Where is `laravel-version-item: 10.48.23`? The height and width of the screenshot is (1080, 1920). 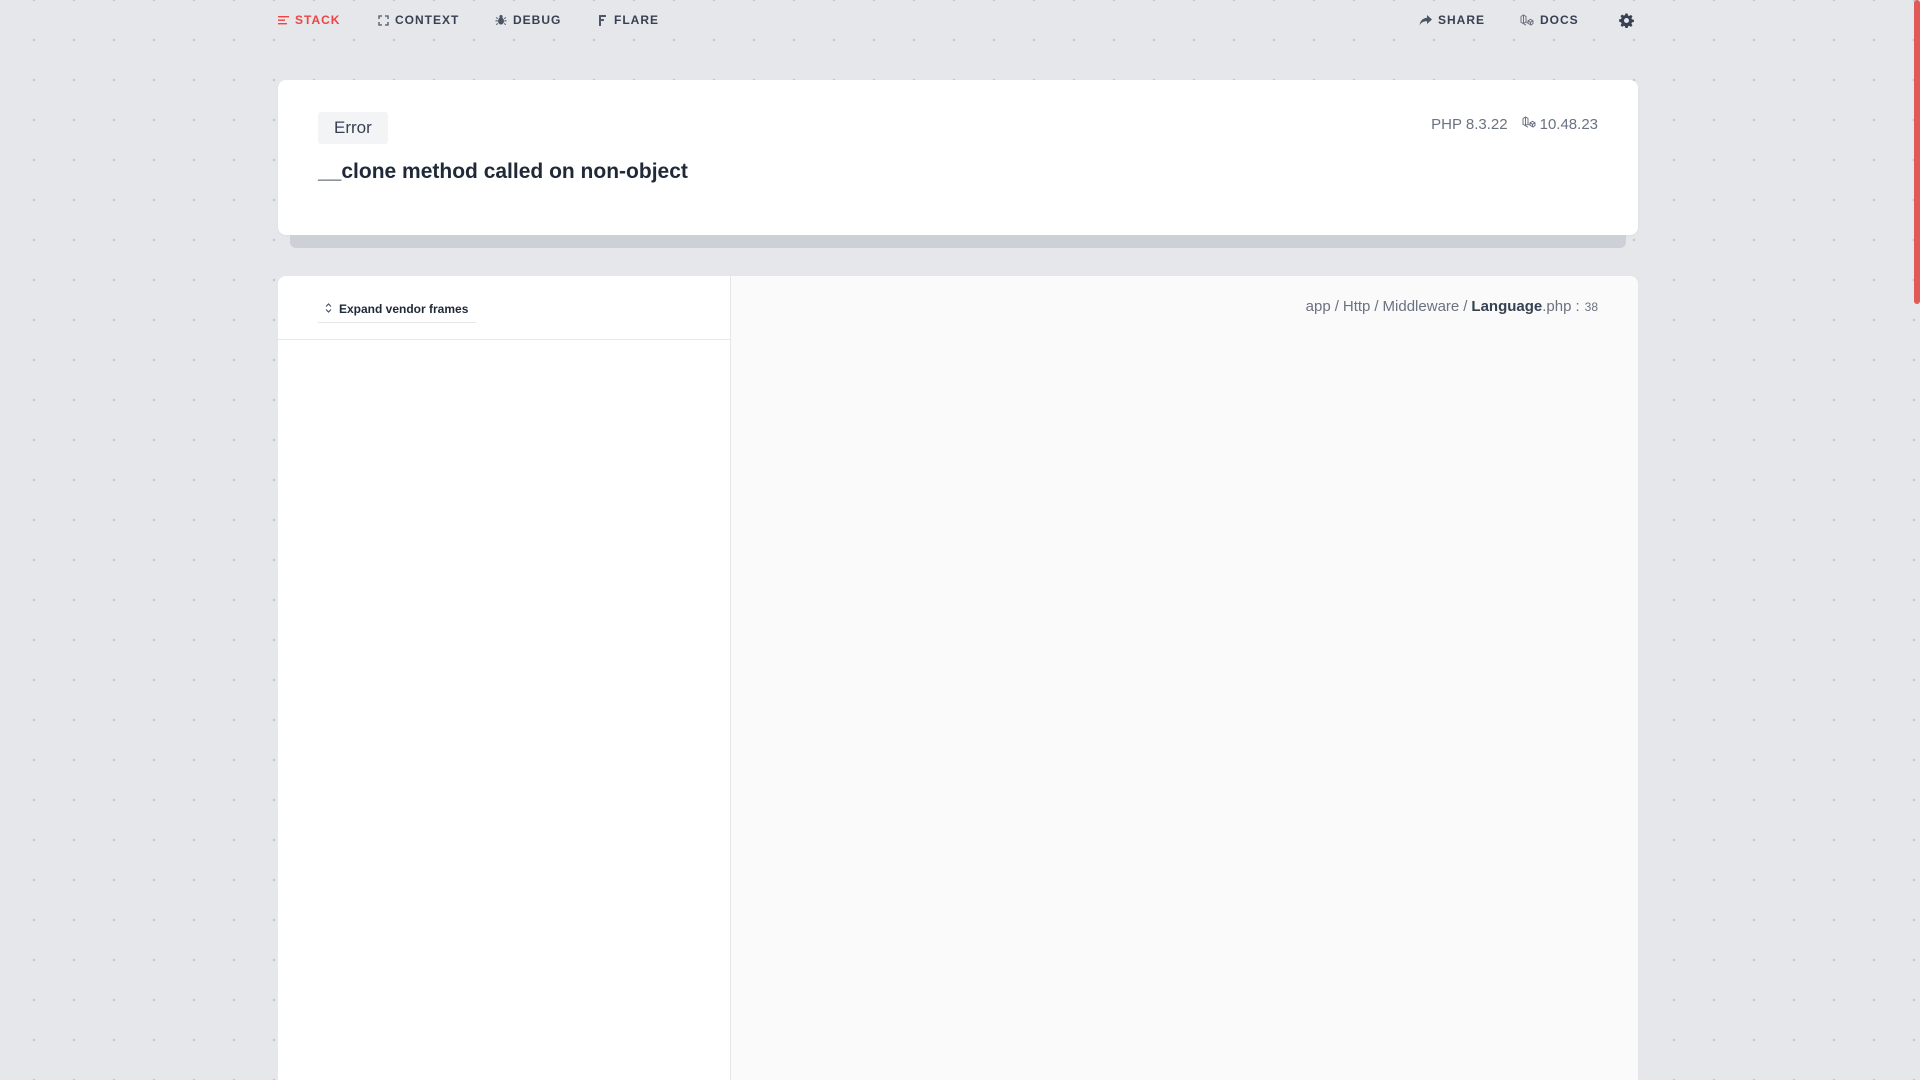 laravel-version-item: 10.48.23 is located at coordinates (1560, 124).